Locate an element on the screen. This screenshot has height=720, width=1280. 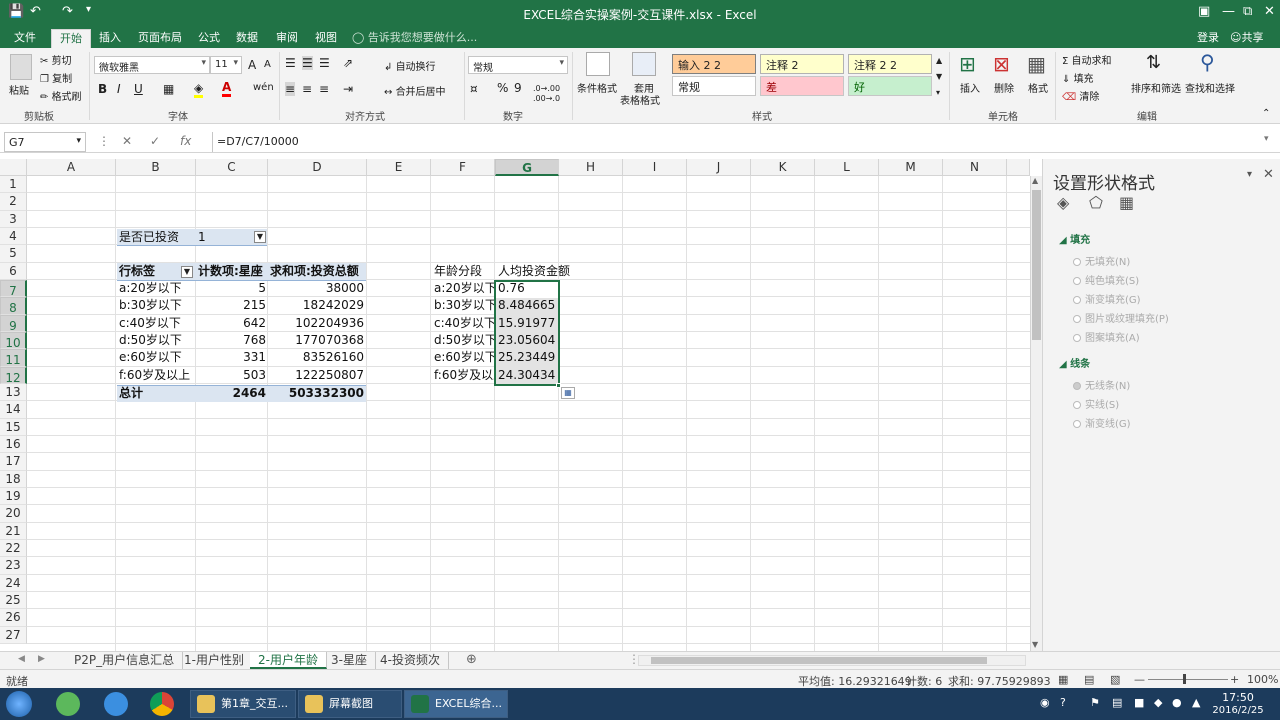
merge-center-button: ↔ 合并后居中 is located at coordinates (415, 90).